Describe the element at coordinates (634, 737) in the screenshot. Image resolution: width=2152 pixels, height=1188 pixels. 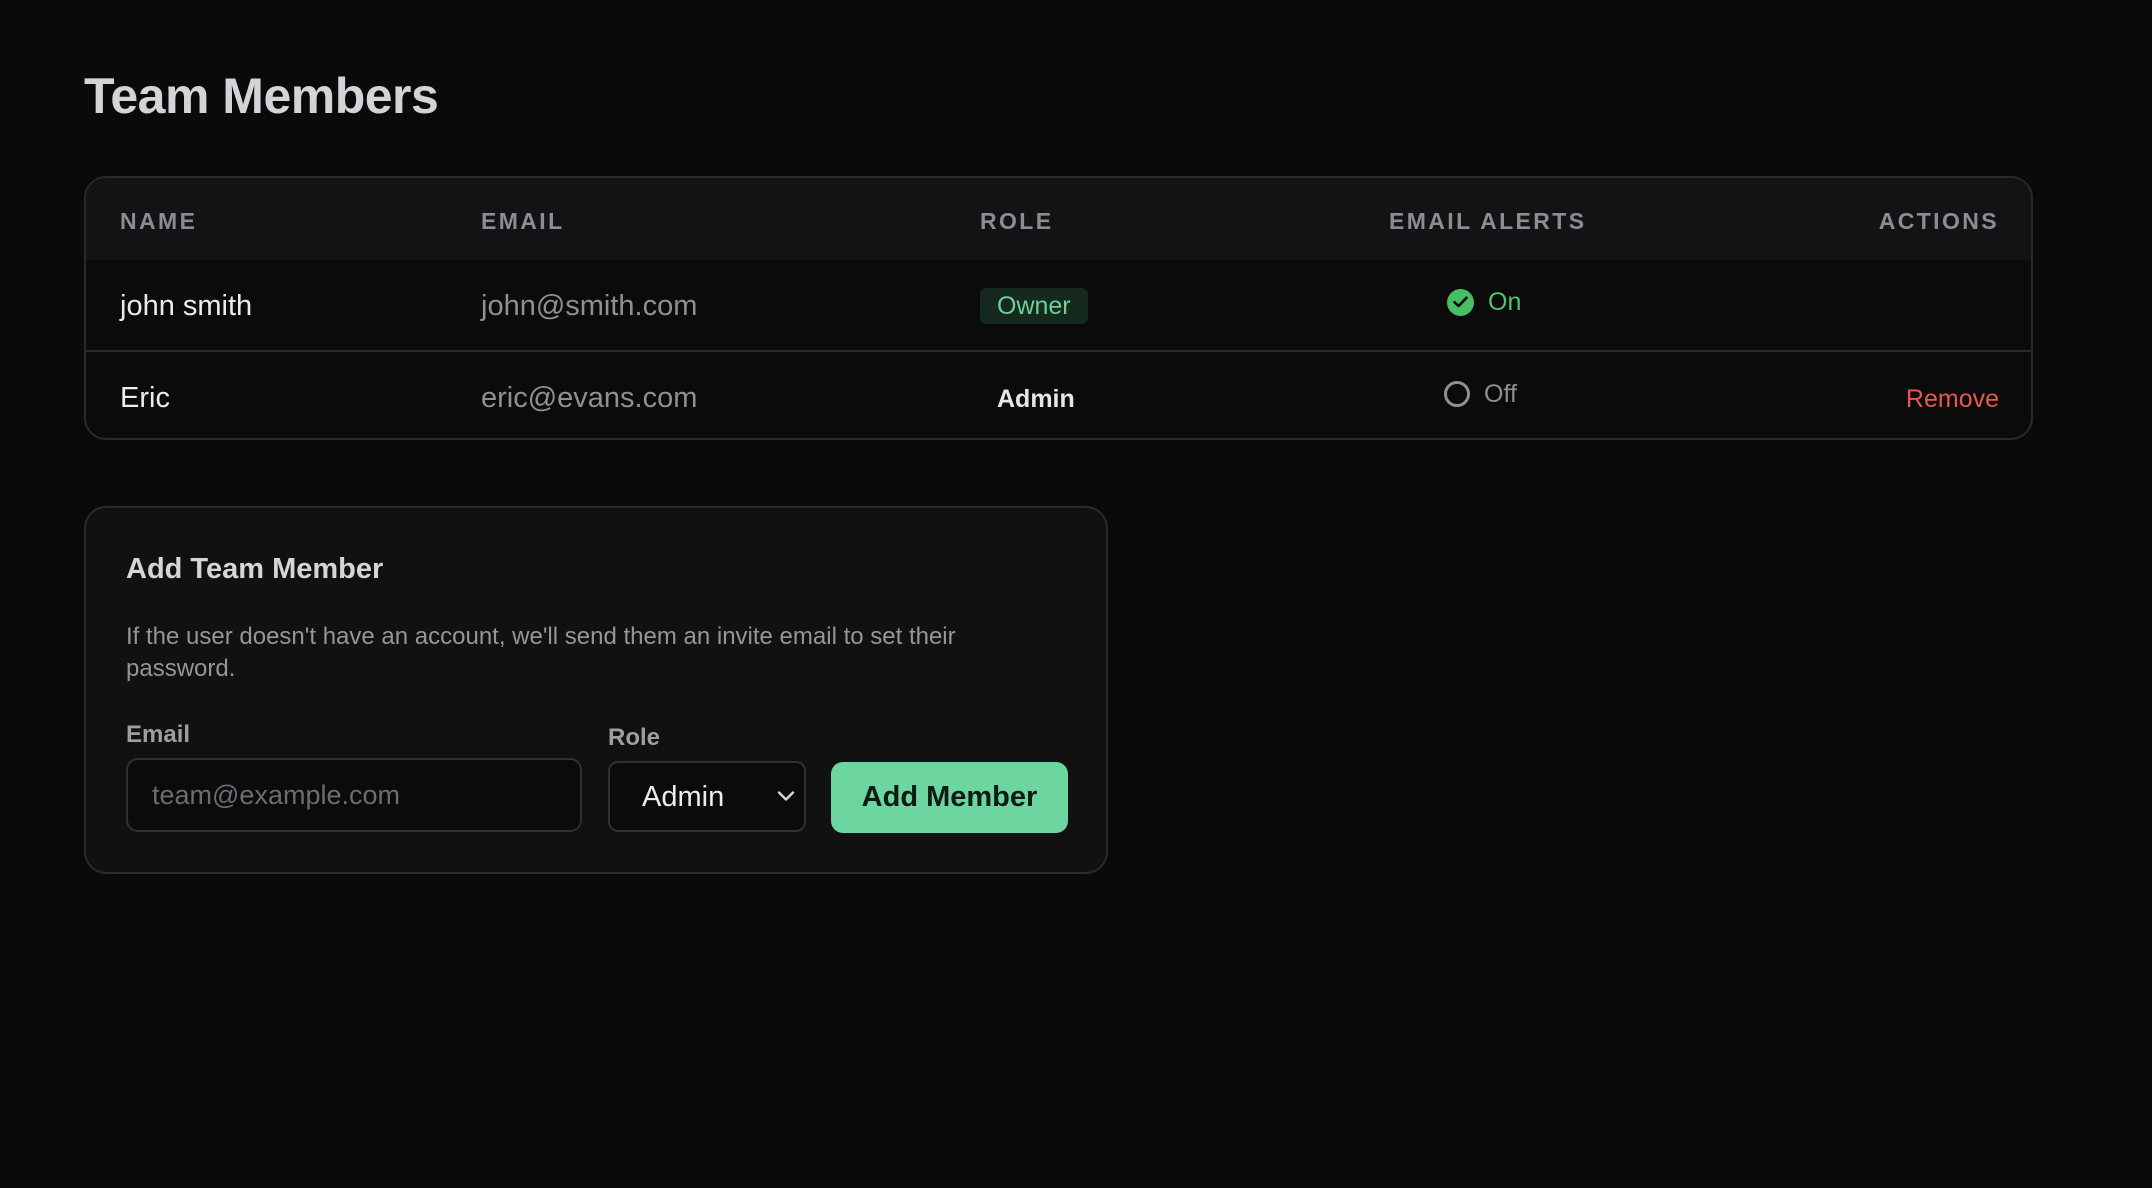
I see `role-field-label: Role` at that location.